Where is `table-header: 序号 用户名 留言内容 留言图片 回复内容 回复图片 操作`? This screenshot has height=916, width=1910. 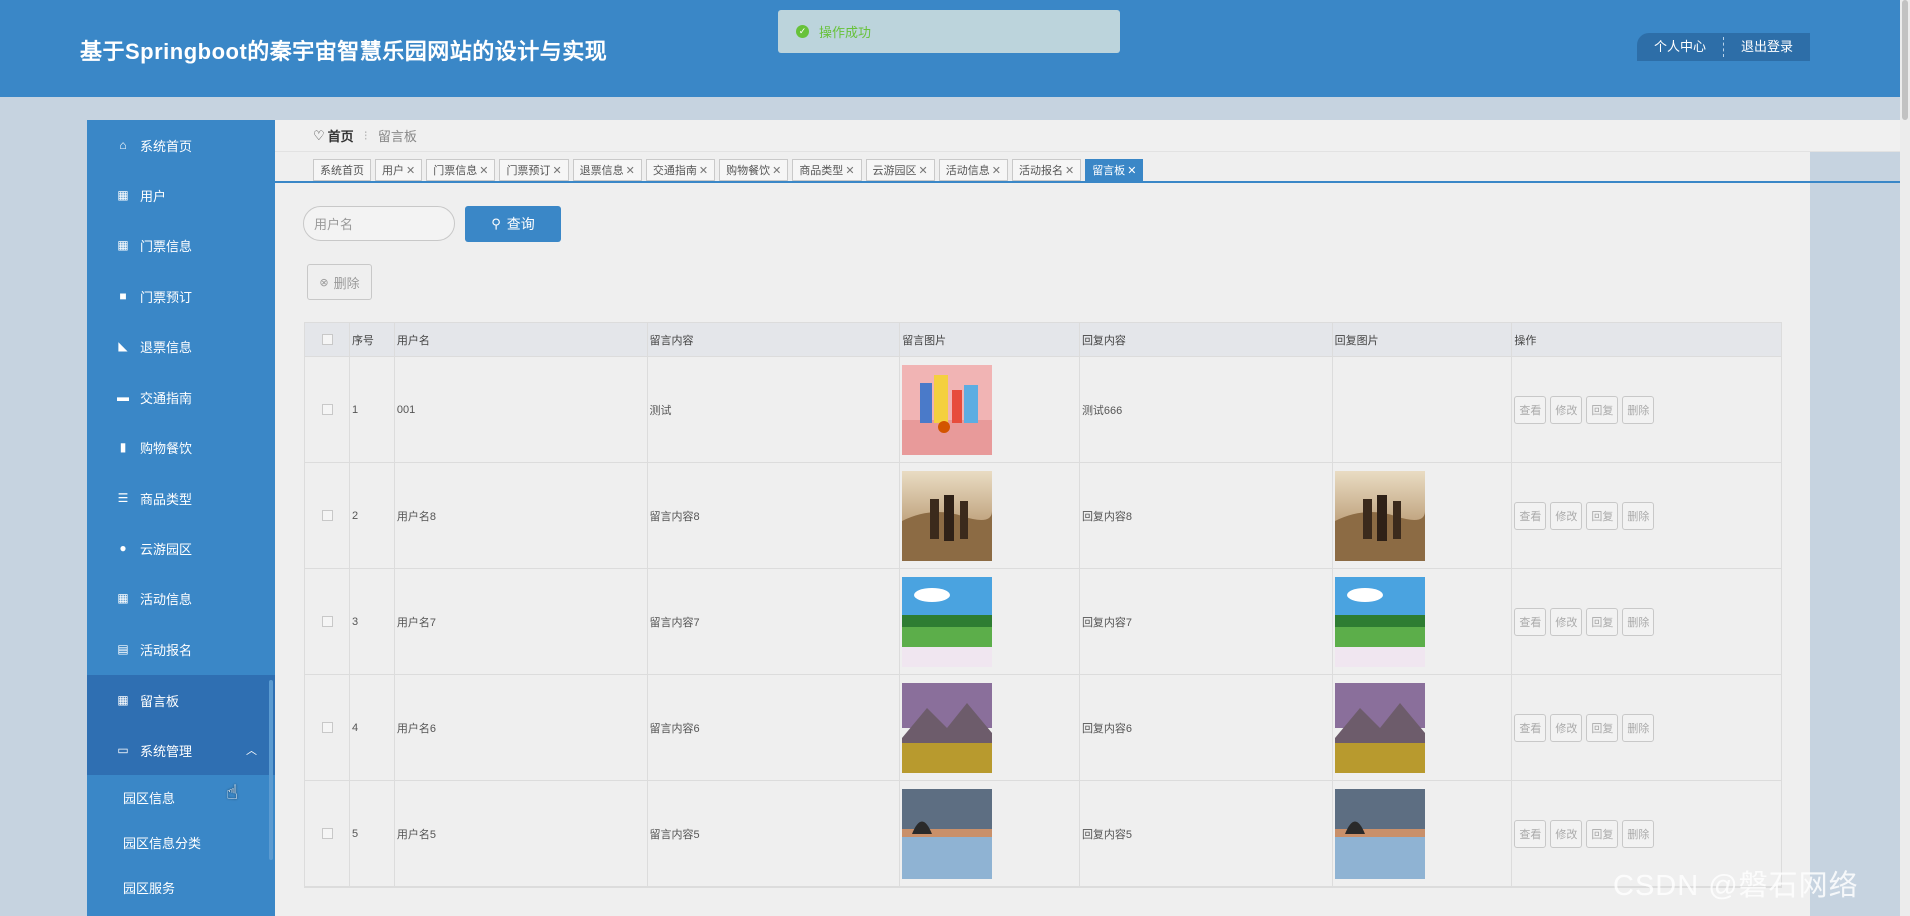
table-header: 序号 用户名 留言内容 留言图片 回复内容 回复图片 操作 is located at coordinates (1043, 340).